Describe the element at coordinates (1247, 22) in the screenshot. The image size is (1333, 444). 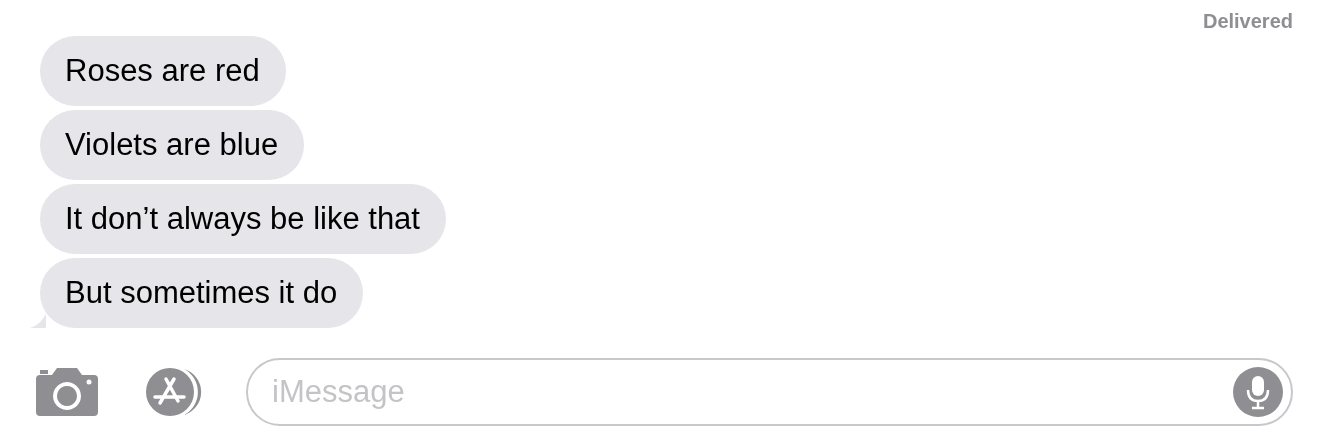
I see `delivery-status: Delivered` at that location.